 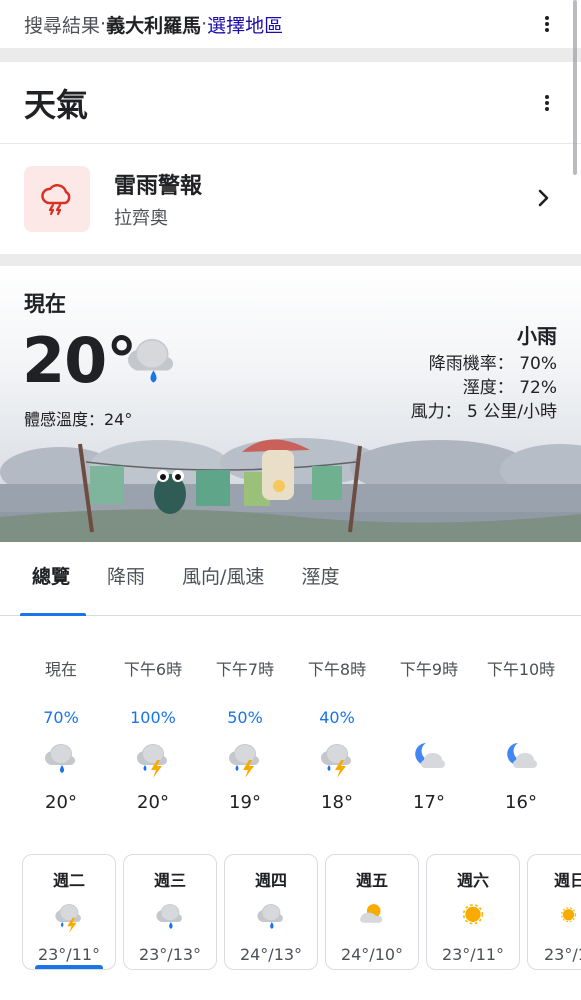 I want to click on day-card: 週六 23°/11°, so click(x=473, y=912).